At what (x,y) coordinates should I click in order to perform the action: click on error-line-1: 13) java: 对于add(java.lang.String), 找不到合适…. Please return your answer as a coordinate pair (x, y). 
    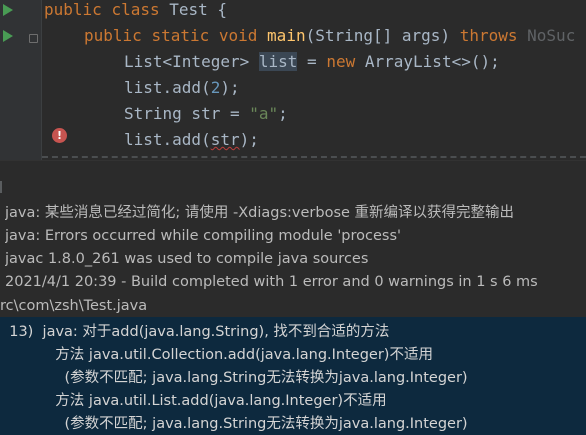
    Looking at the image, I should click on (195, 332).